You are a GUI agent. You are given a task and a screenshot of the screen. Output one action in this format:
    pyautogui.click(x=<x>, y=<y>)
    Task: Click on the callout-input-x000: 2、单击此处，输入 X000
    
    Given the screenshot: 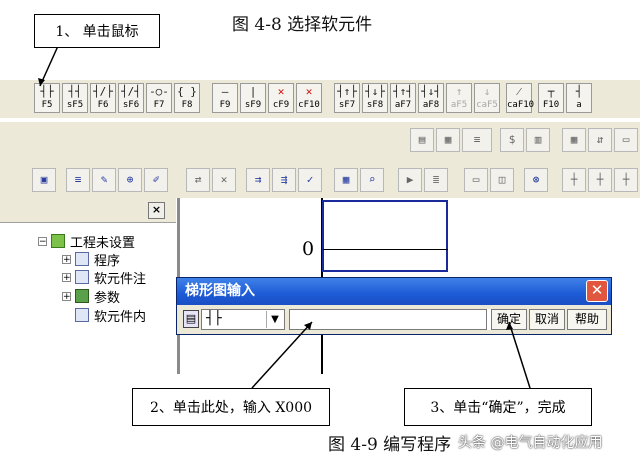 What is the action you would take?
    pyautogui.click(x=231, y=407)
    